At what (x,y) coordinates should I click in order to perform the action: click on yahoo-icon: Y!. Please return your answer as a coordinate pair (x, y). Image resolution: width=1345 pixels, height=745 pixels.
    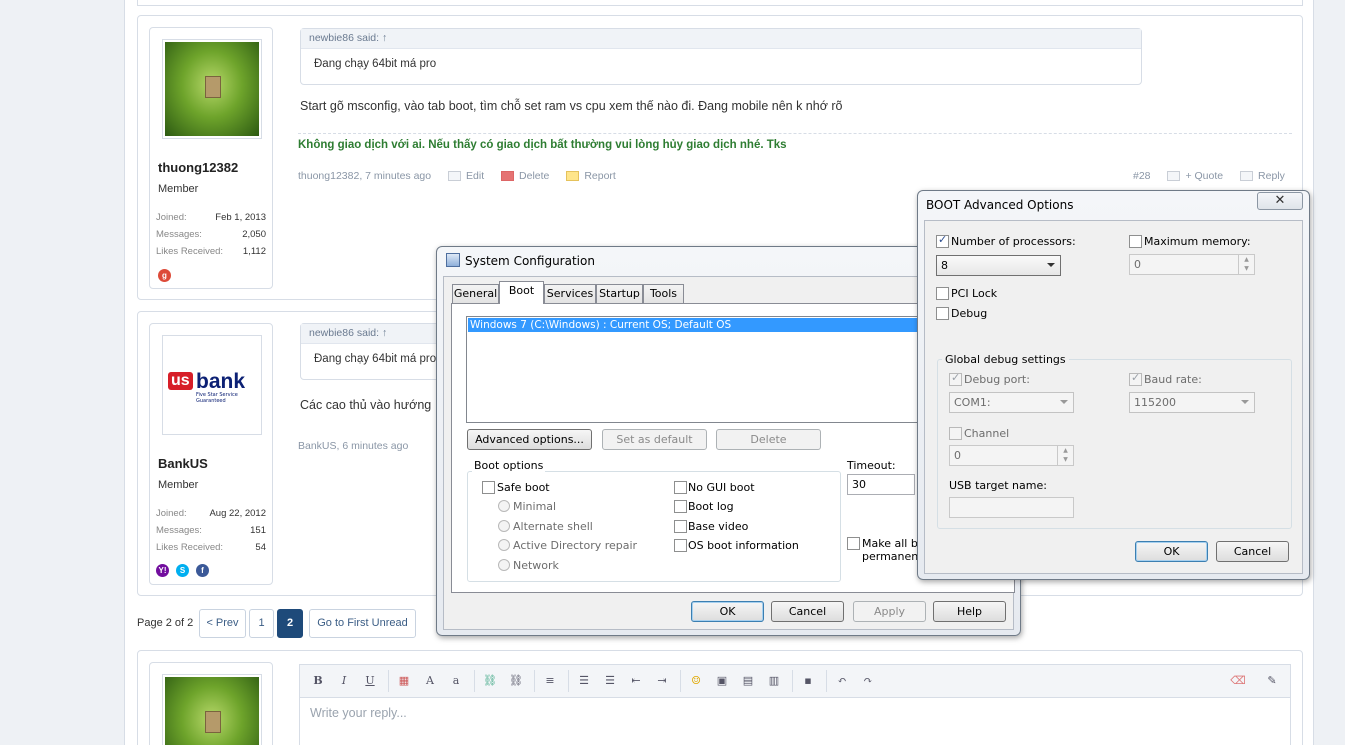
    Looking at the image, I should click on (162, 570).